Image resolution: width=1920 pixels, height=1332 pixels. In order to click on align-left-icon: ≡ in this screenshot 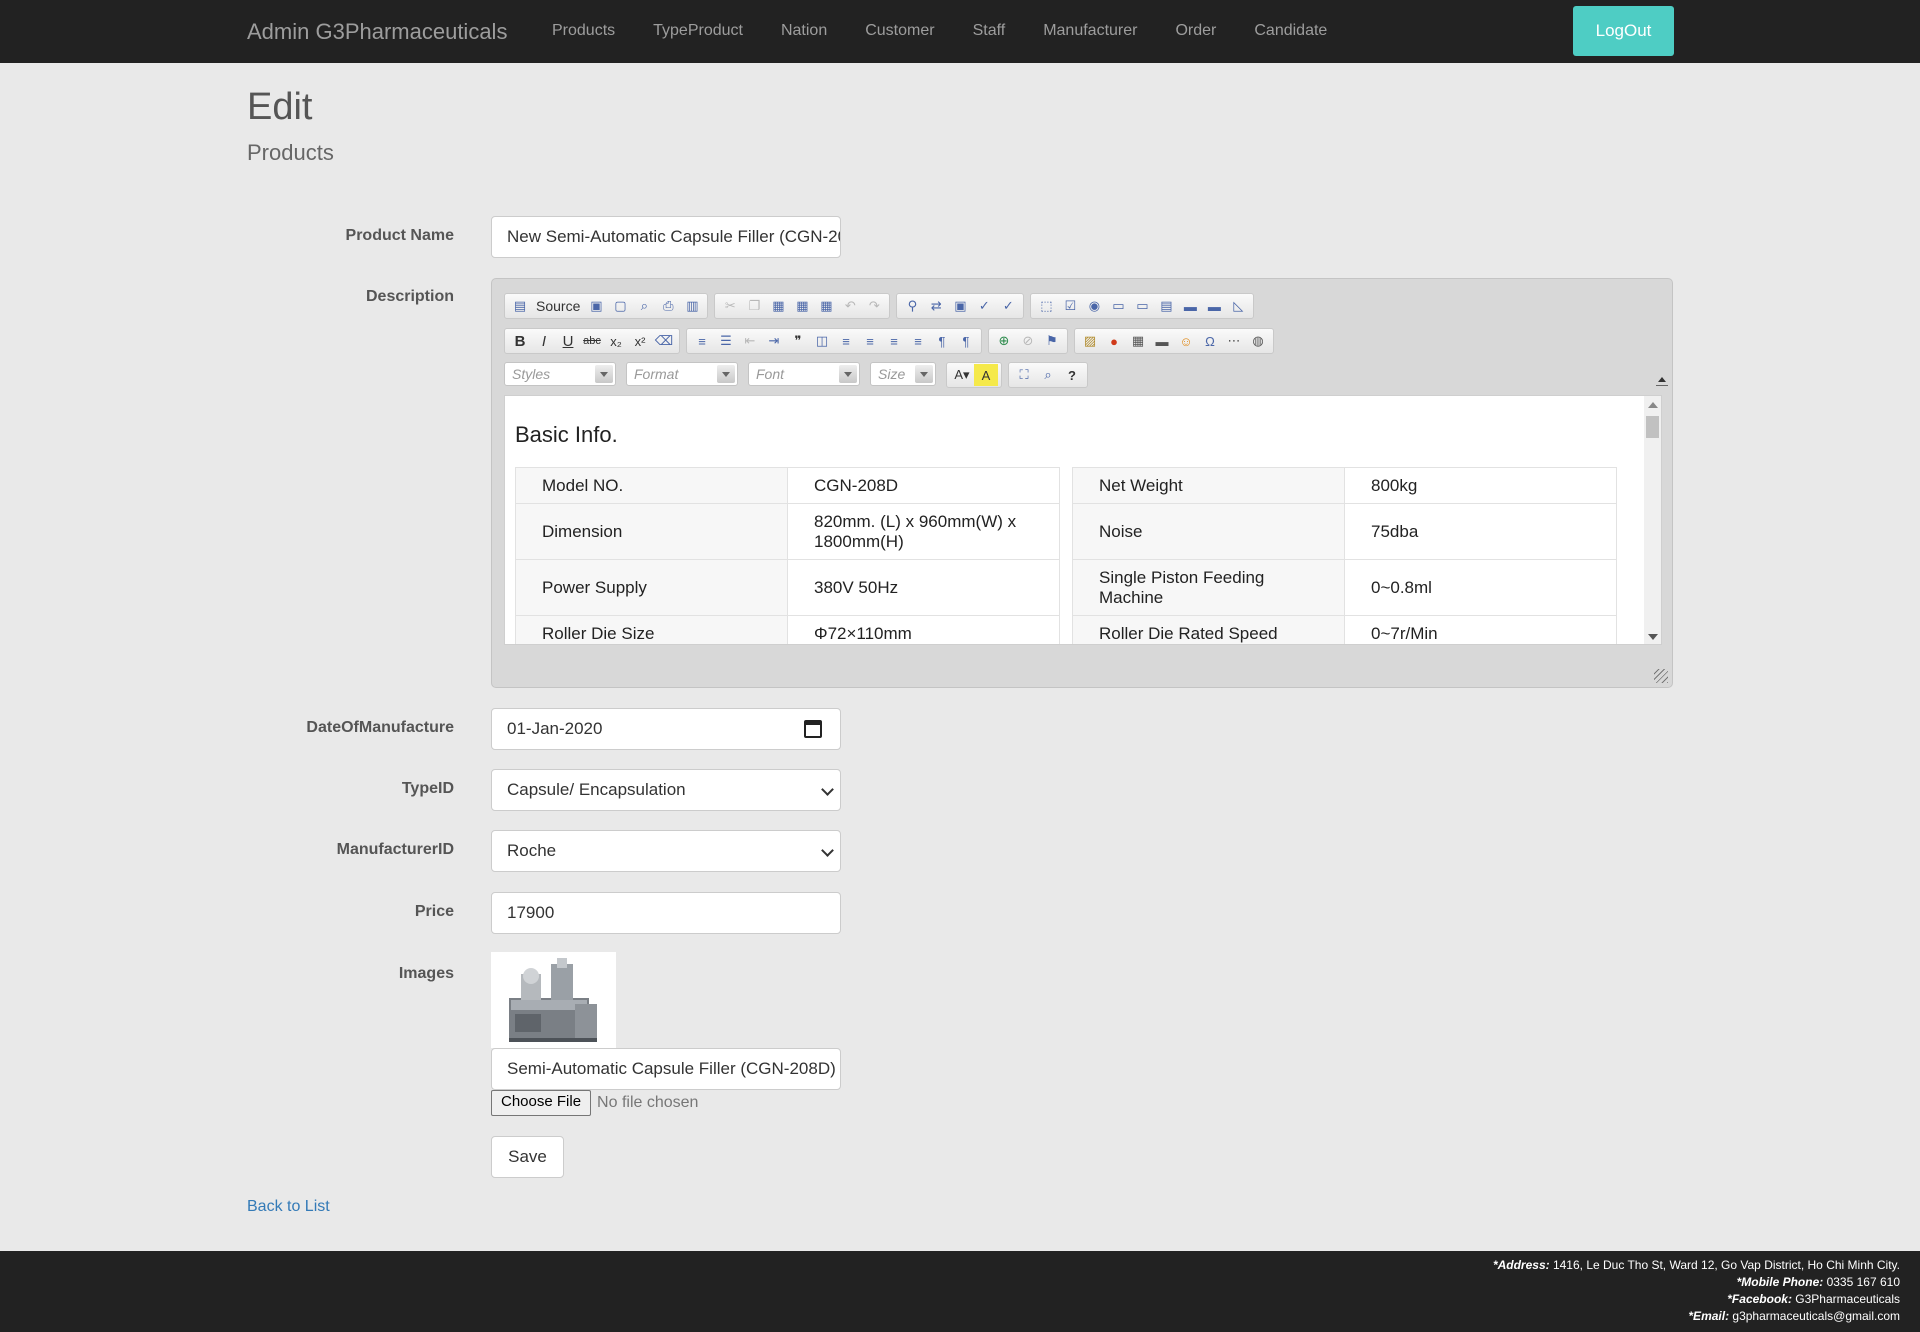, I will do `click(846, 341)`.